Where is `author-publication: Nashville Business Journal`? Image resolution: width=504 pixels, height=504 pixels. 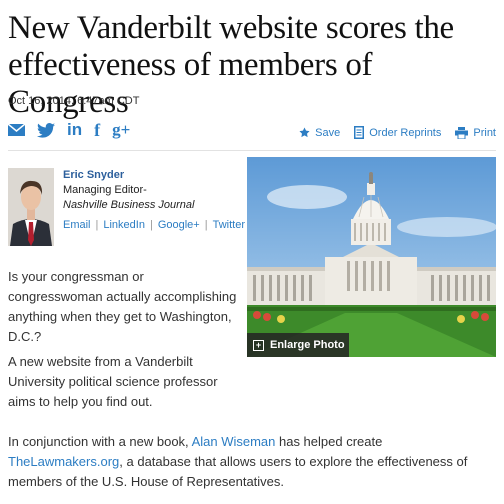 author-publication: Nashville Business Journal is located at coordinates (129, 205).